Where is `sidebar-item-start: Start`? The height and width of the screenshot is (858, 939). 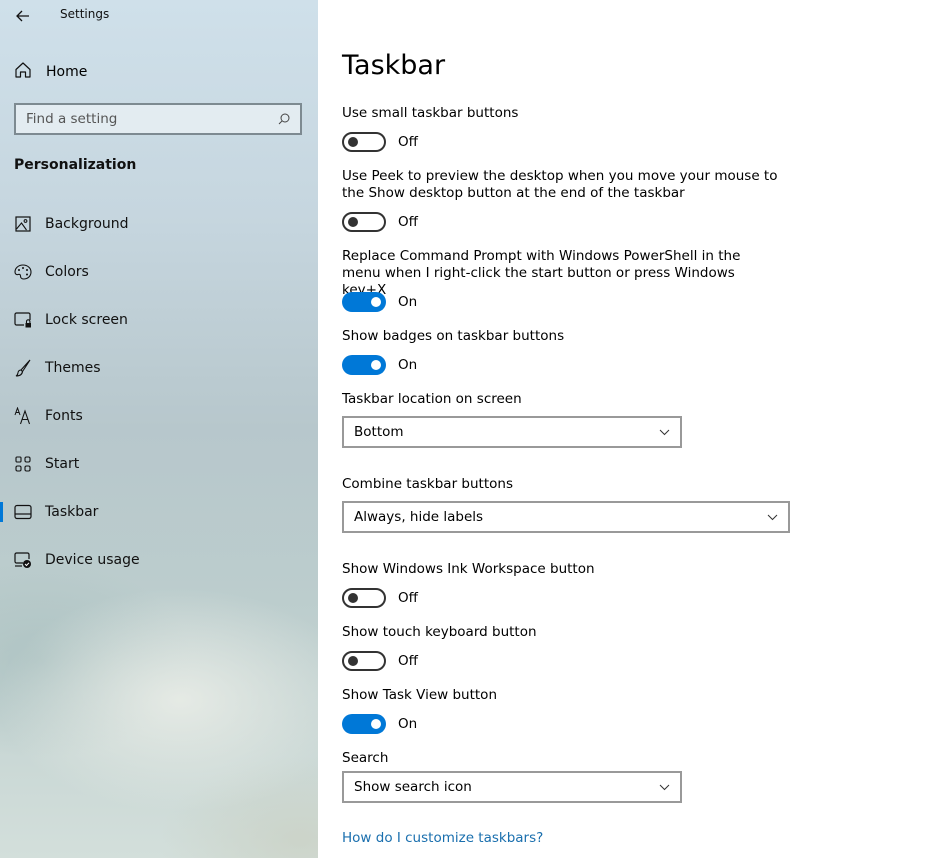 sidebar-item-start: Start is located at coordinates (159, 464).